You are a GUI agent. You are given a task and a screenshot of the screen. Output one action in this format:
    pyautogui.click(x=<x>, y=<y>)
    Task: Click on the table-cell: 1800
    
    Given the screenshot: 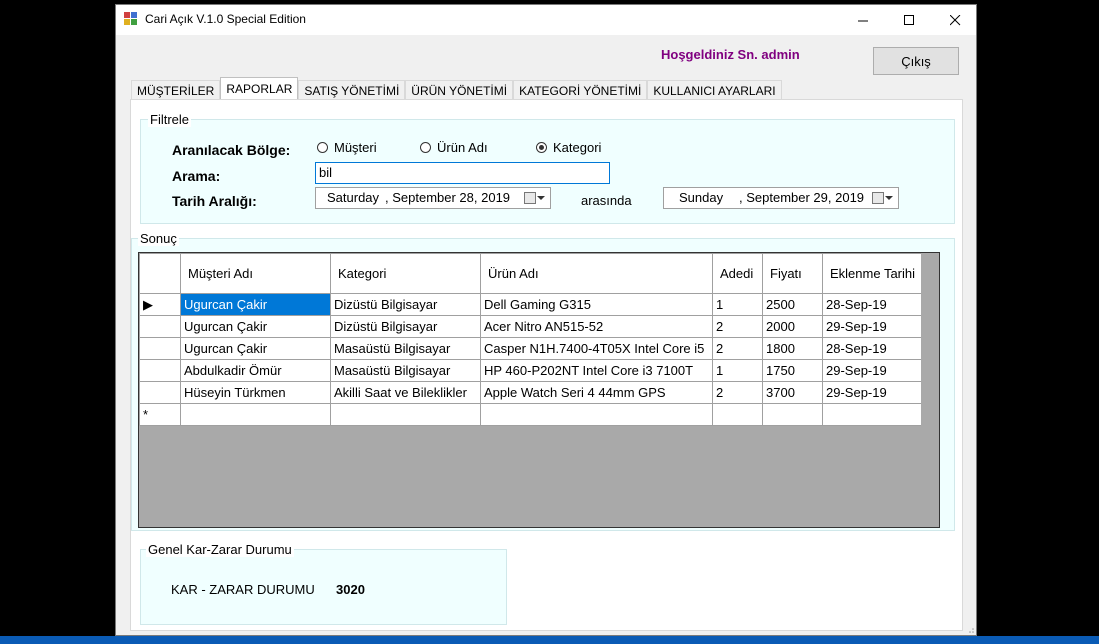 What is the action you would take?
    pyautogui.click(x=792, y=348)
    